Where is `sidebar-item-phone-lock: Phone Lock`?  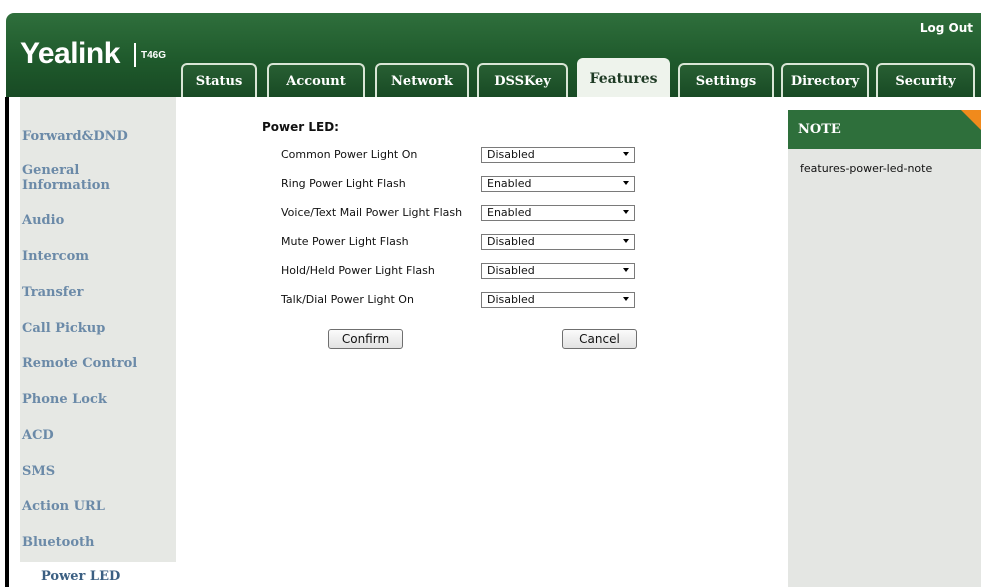
sidebar-item-phone-lock: Phone Lock is located at coordinates (64, 399).